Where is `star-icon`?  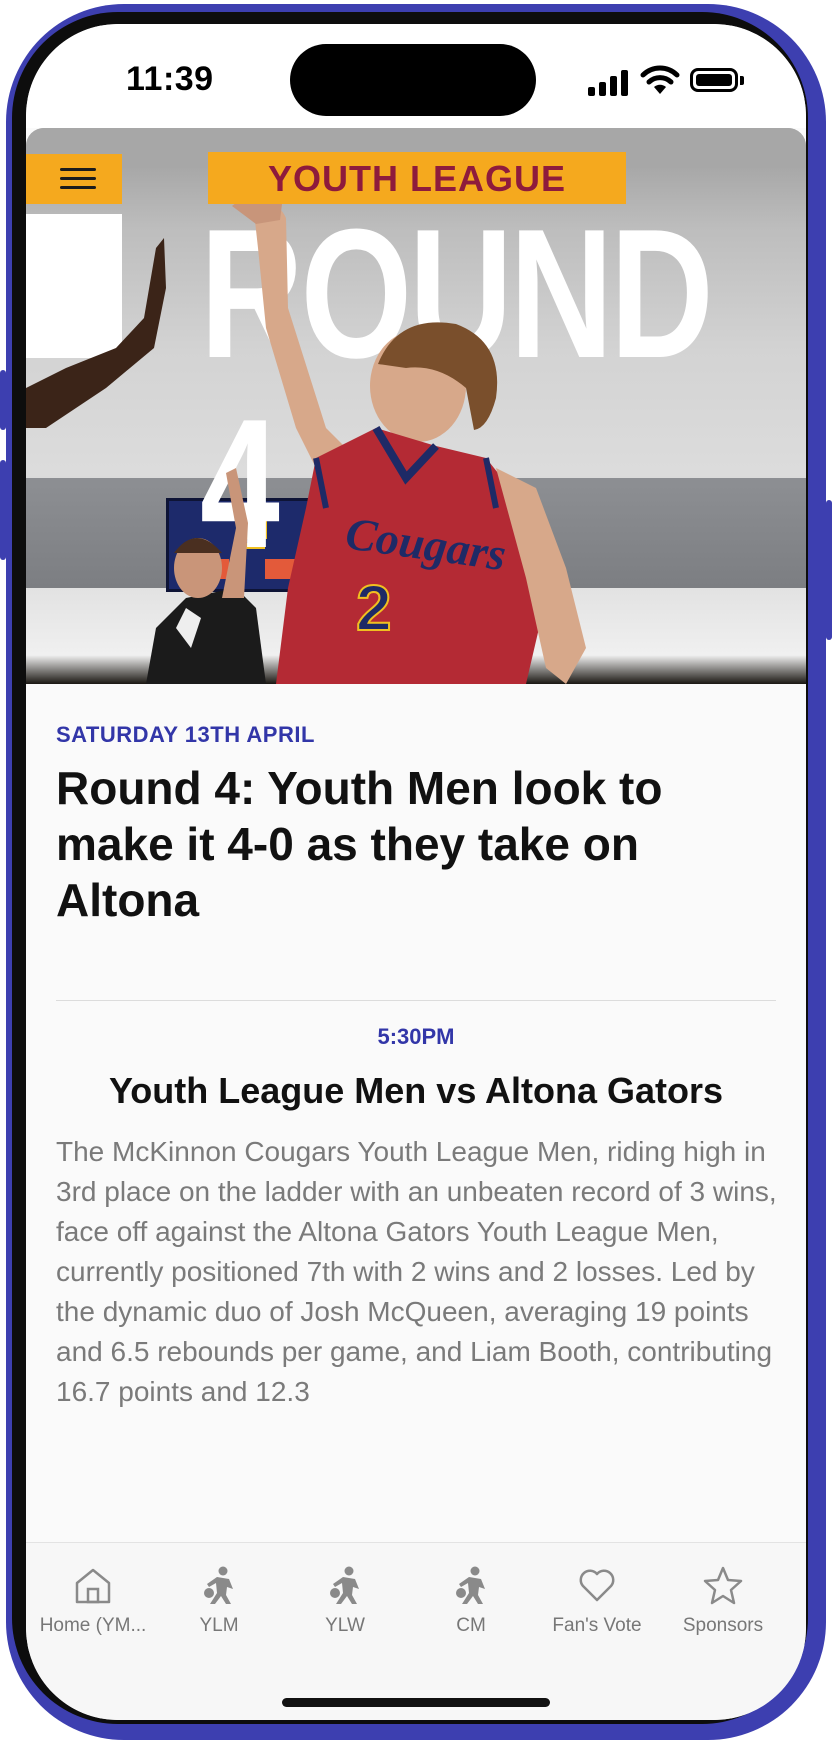 star-icon is located at coordinates (723, 1585).